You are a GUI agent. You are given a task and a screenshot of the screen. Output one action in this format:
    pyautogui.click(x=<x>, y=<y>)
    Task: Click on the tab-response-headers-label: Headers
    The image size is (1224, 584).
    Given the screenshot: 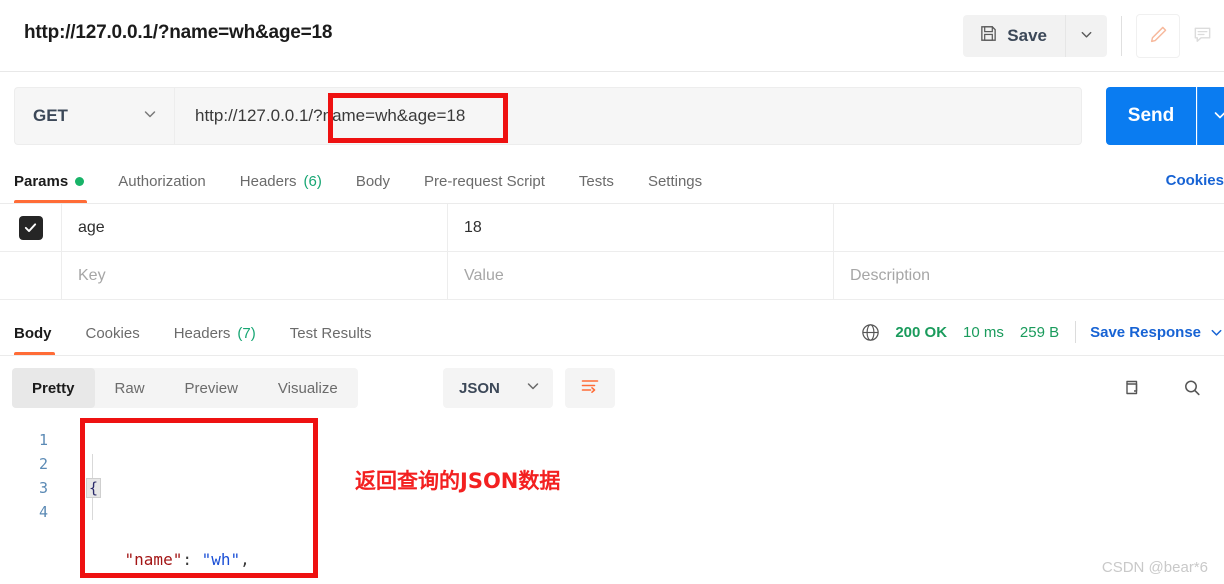 What is the action you would take?
    pyautogui.click(x=202, y=333)
    